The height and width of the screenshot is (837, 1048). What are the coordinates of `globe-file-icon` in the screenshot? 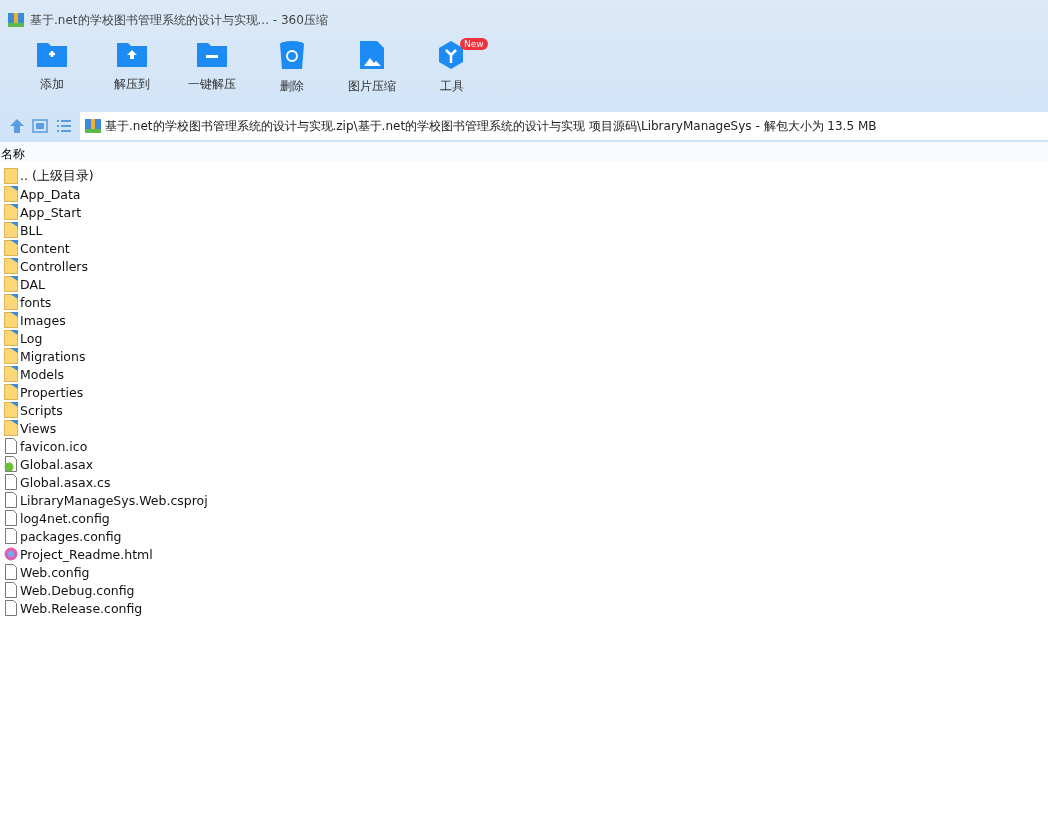 It's located at (11, 464).